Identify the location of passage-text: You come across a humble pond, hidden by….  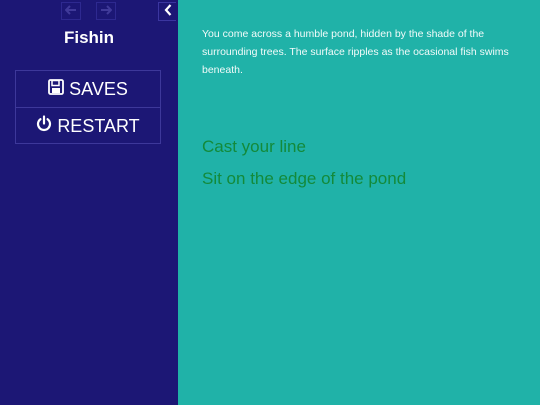
(355, 52).